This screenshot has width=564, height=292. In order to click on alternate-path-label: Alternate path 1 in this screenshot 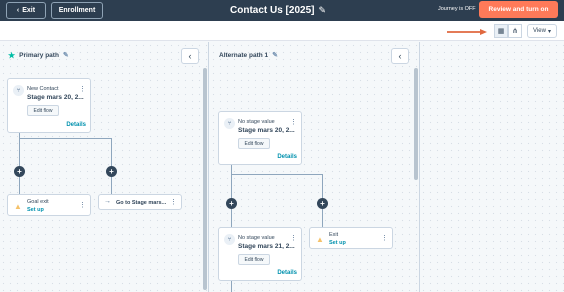, I will do `click(244, 55)`.